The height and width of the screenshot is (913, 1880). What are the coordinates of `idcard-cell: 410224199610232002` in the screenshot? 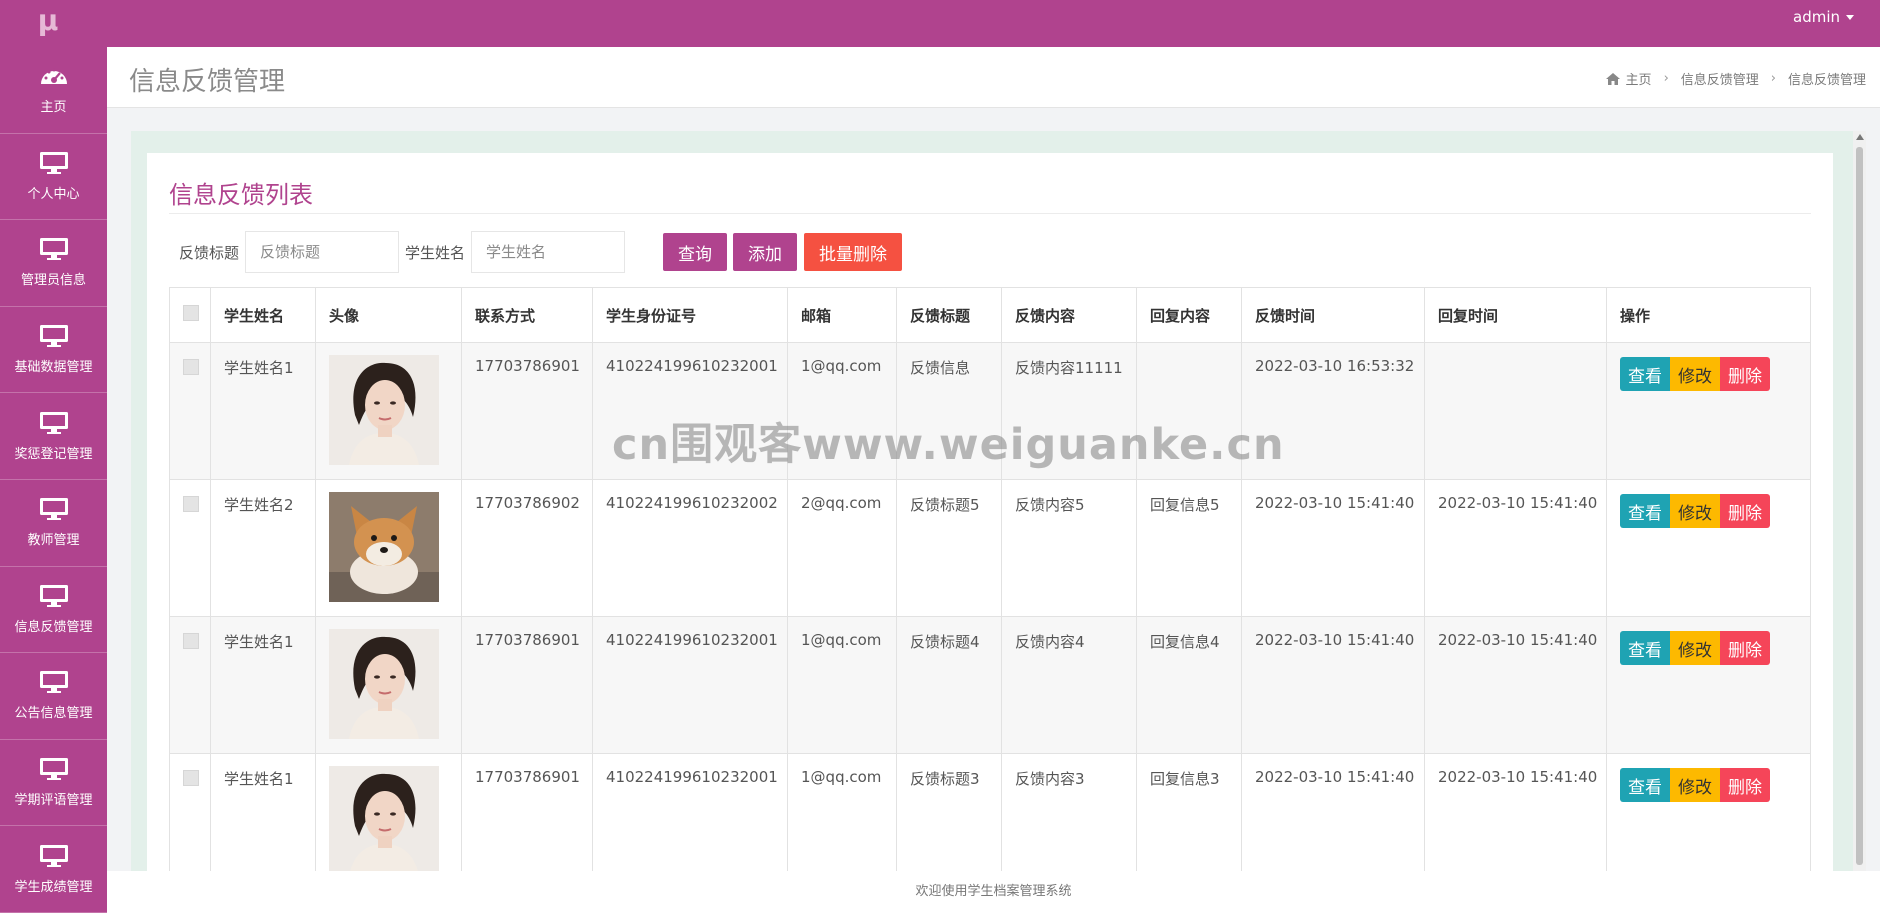 It's located at (690, 548).